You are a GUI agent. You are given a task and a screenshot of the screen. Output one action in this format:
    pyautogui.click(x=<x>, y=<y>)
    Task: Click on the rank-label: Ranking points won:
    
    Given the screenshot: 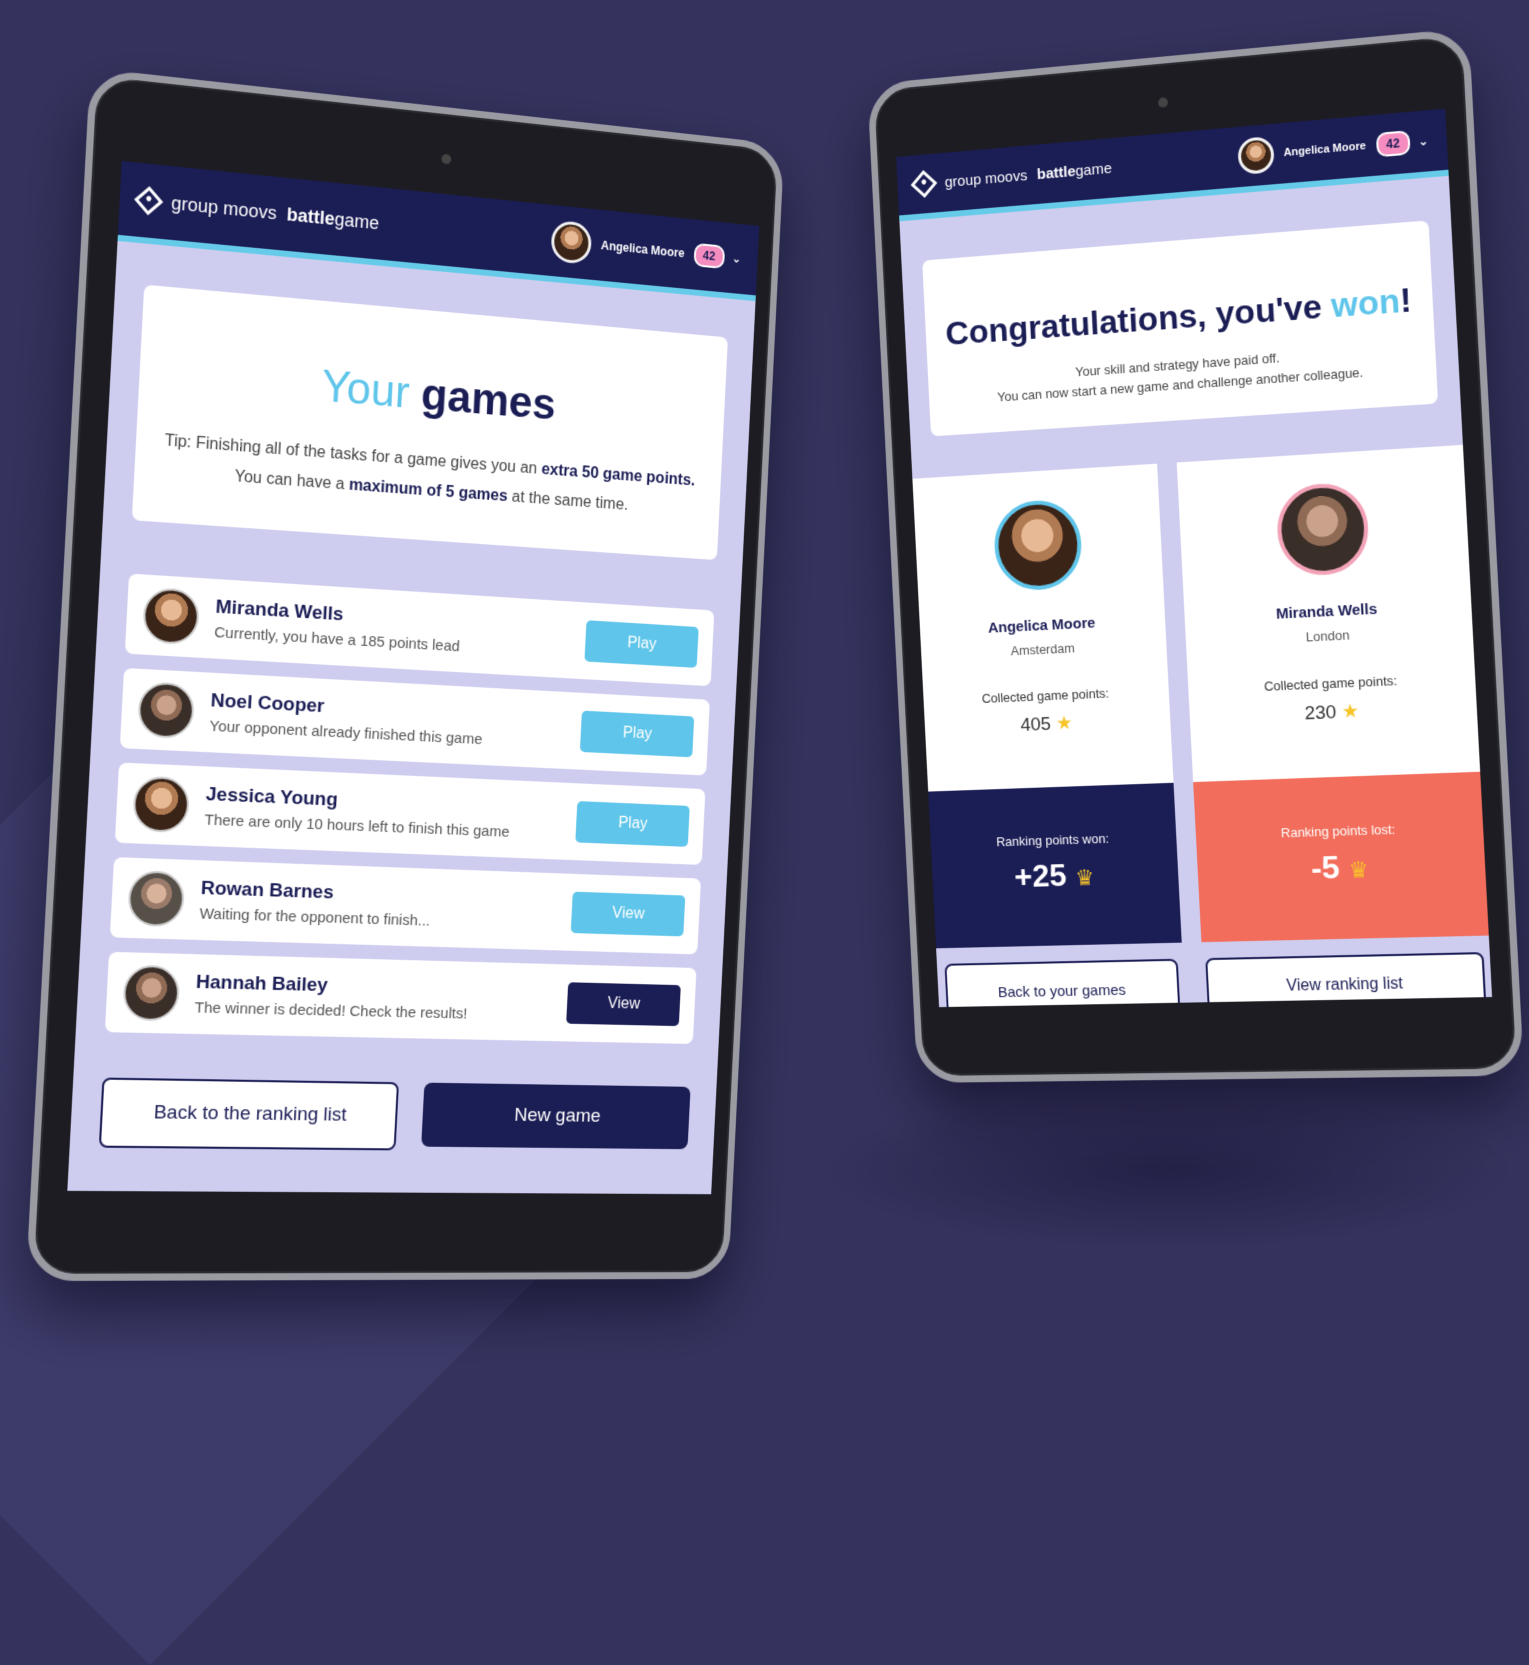 What is the action you would take?
    pyautogui.click(x=1052, y=840)
    